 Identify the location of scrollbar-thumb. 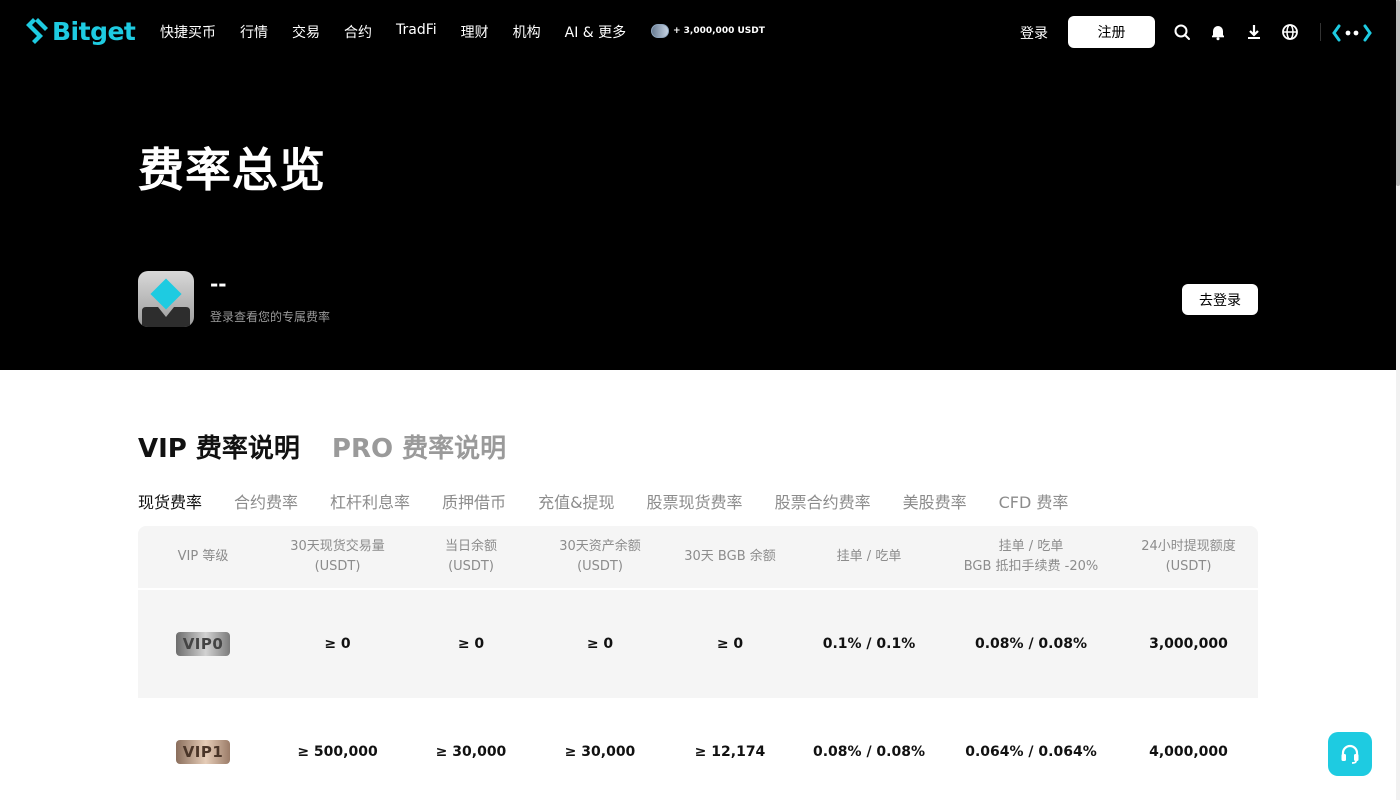
(1398, 93).